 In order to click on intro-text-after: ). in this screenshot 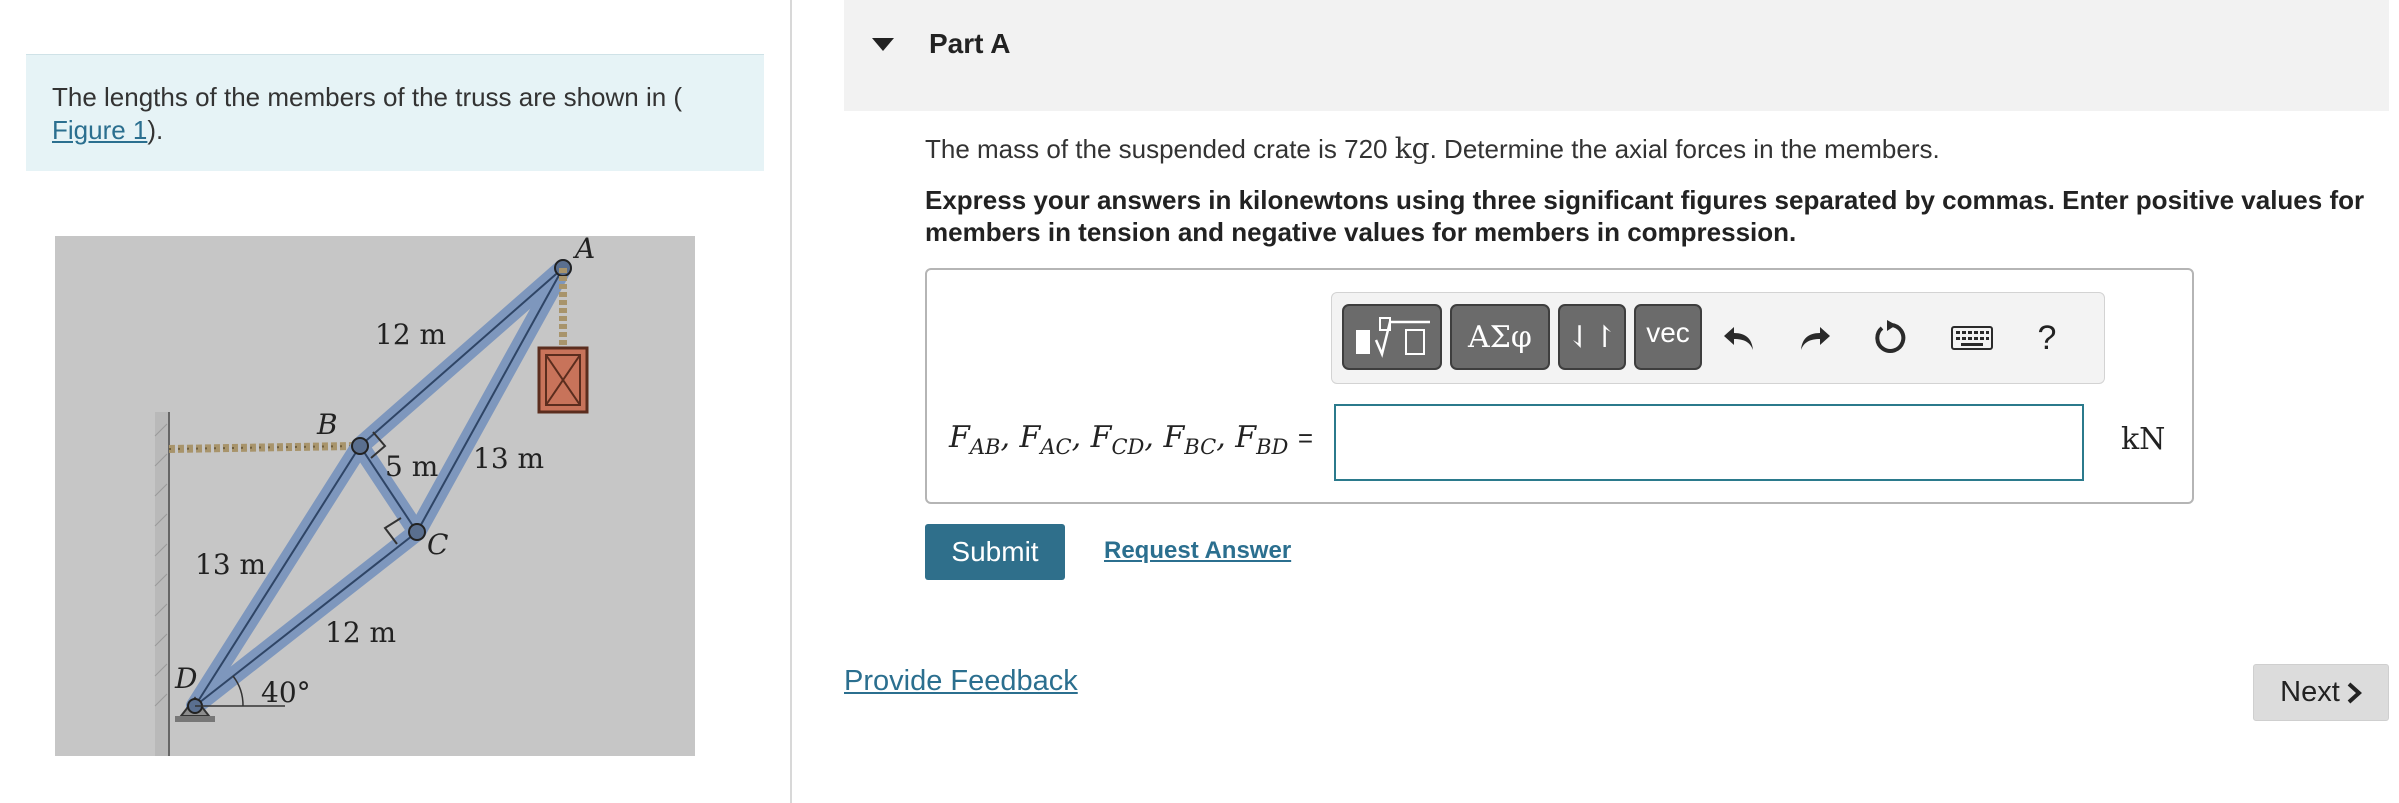, I will do `click(155, 130)`.